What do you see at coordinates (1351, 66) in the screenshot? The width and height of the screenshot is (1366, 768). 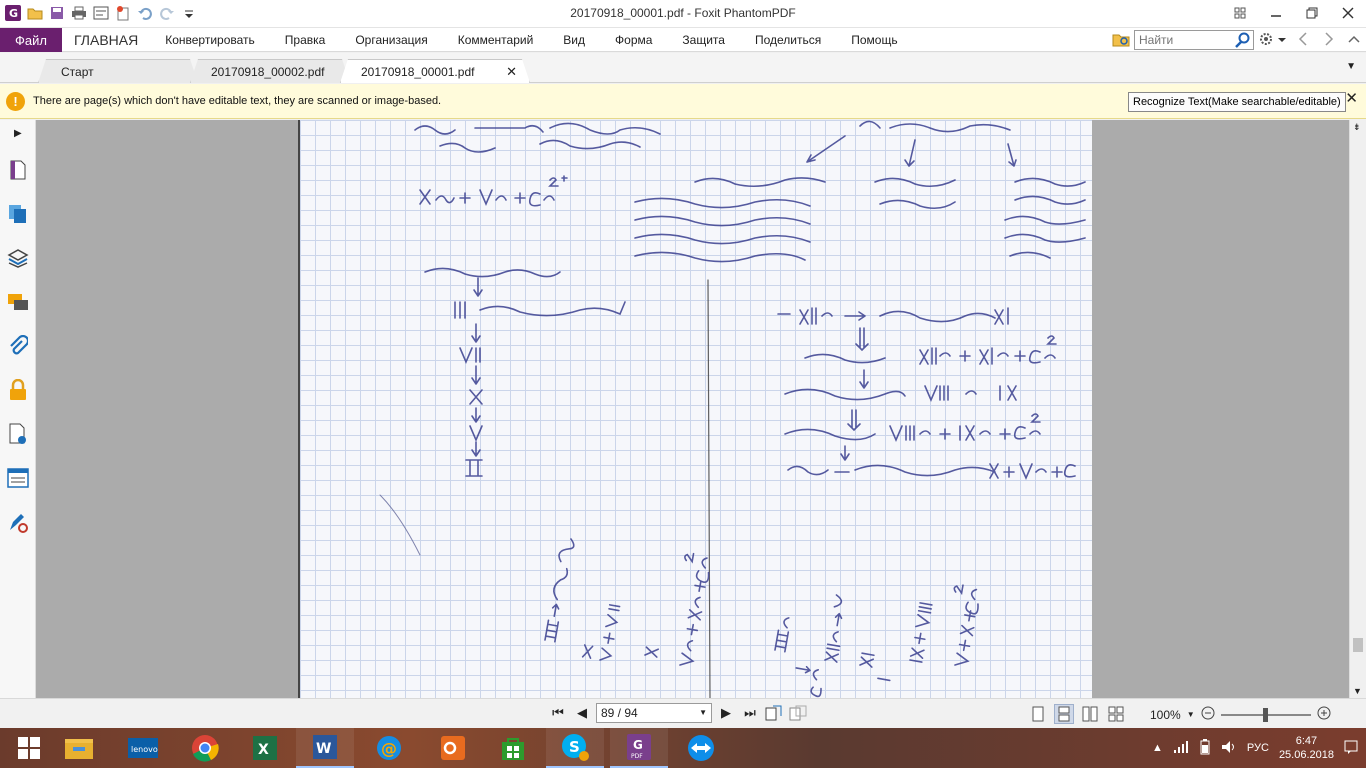 I see `tab-list-dropdown-icon: ▼` at bounding box center [1351, 66].